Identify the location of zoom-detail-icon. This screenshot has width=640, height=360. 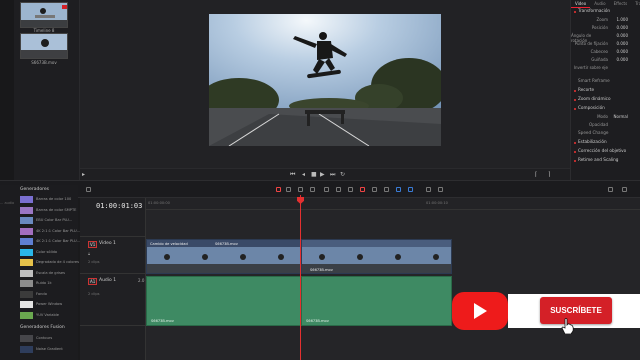
(440, 189).